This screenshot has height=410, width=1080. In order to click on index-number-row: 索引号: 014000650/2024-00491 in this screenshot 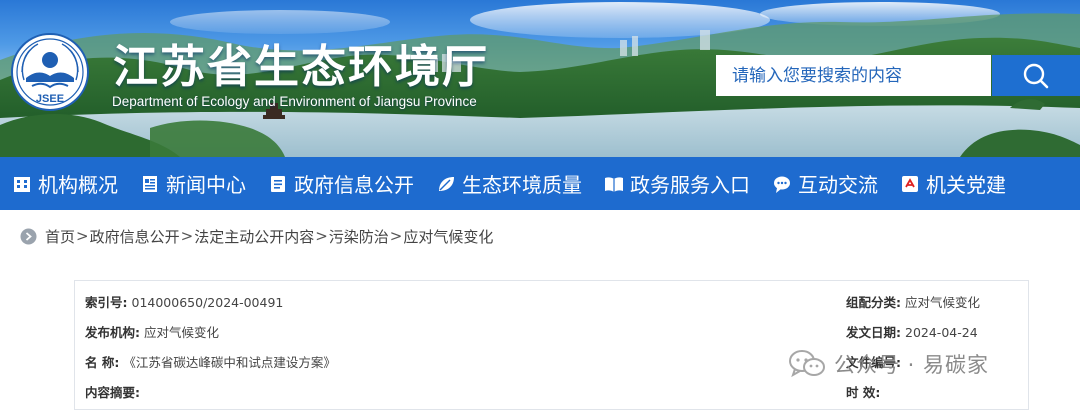, I will do `click(184, 301)`.